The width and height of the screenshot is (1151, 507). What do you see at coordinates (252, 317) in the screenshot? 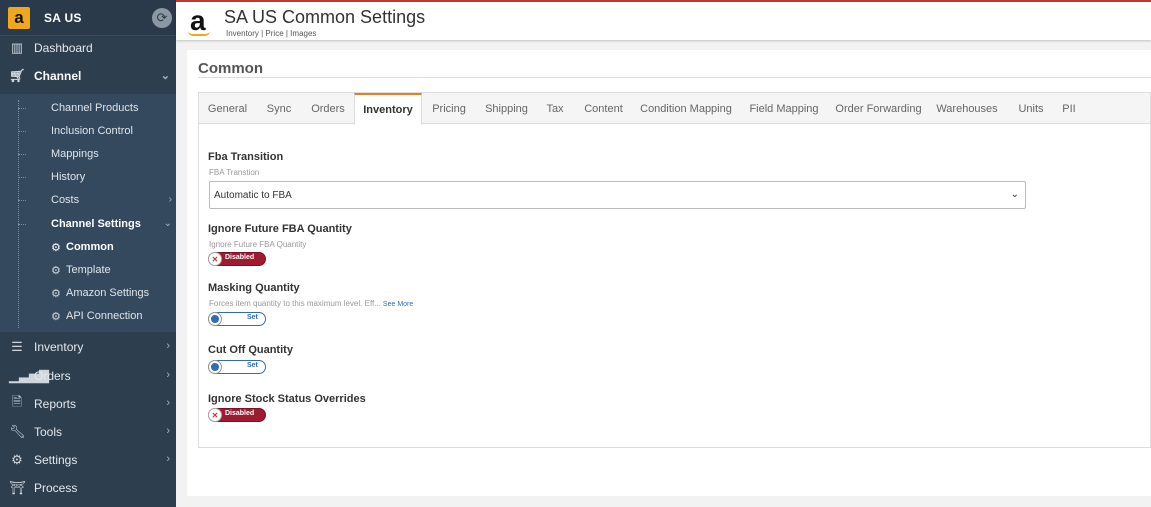
I see `masking-state: Set` at bounding box center [252, 317].